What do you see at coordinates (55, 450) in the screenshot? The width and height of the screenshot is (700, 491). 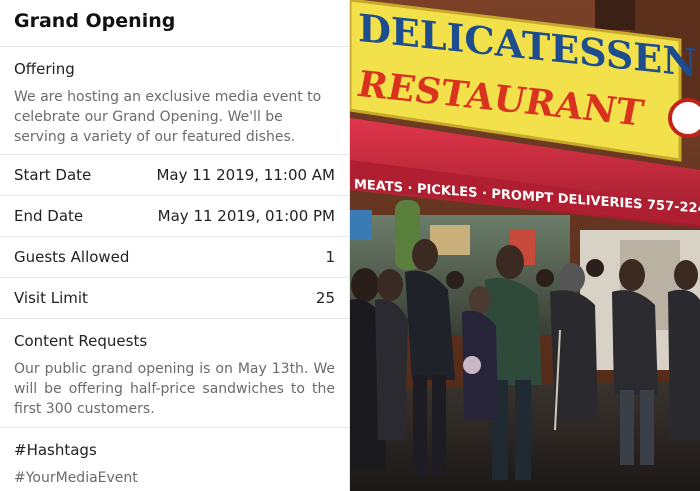 I see `hashtags-label: #Hashtags` at bounding box center [55, 450].